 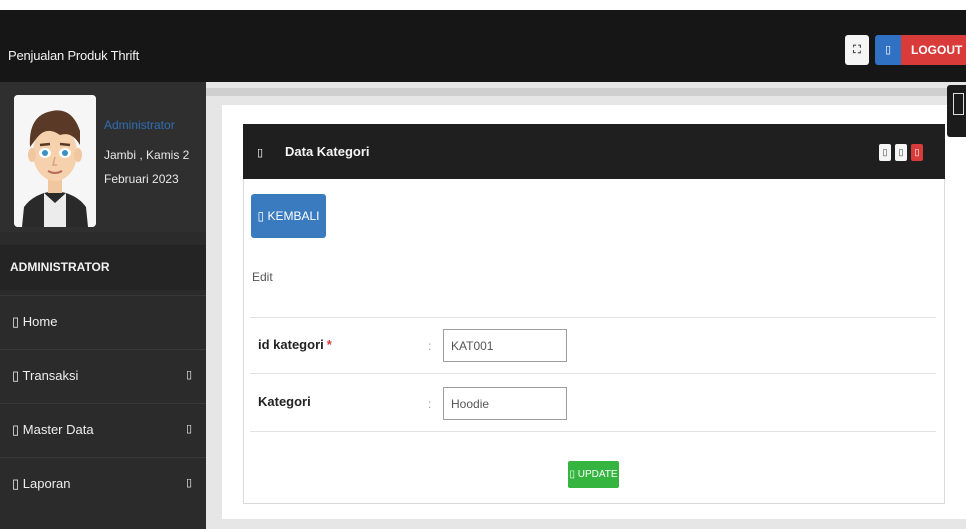 What do you see at coordinates (139, 125) in the screenshot?
I see `user-name: Administrator` at bounding box center [139, 125].